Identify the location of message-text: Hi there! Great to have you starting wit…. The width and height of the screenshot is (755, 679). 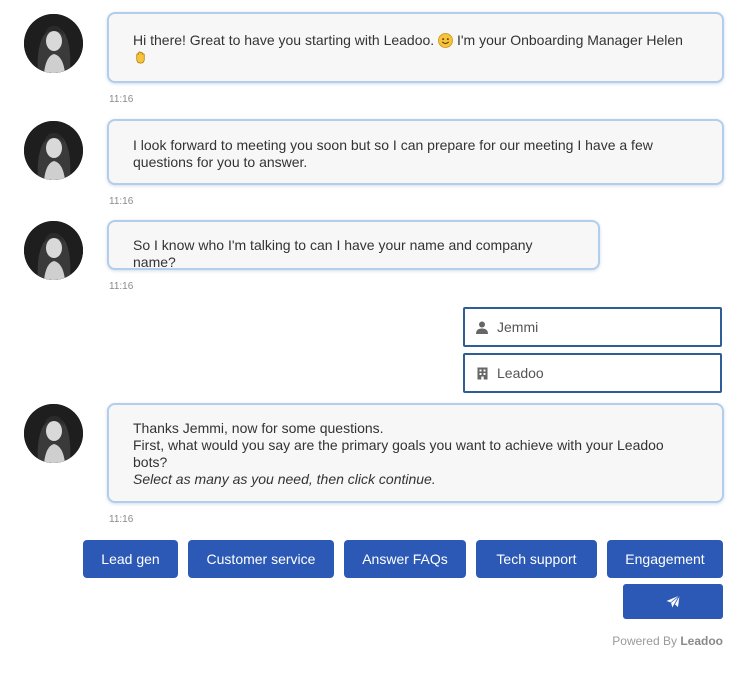
(408, 40).